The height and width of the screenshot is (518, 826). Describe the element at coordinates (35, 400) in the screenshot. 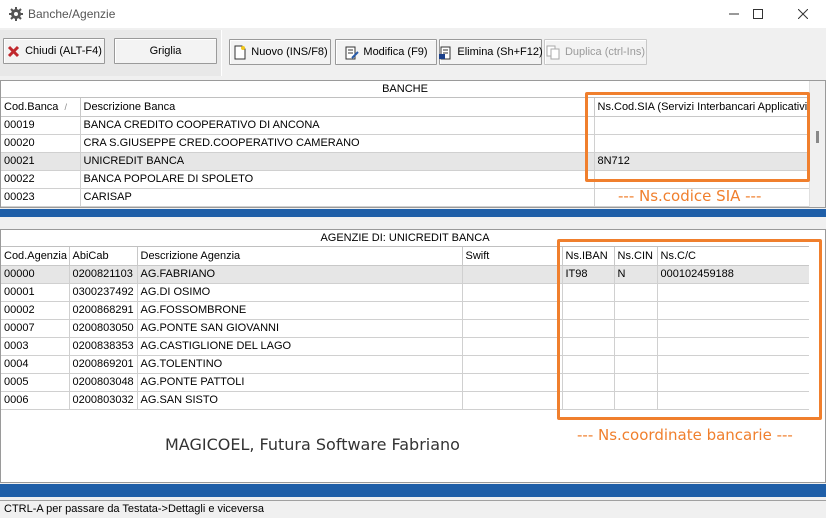

I see `cell-cod: 0006` at that location.